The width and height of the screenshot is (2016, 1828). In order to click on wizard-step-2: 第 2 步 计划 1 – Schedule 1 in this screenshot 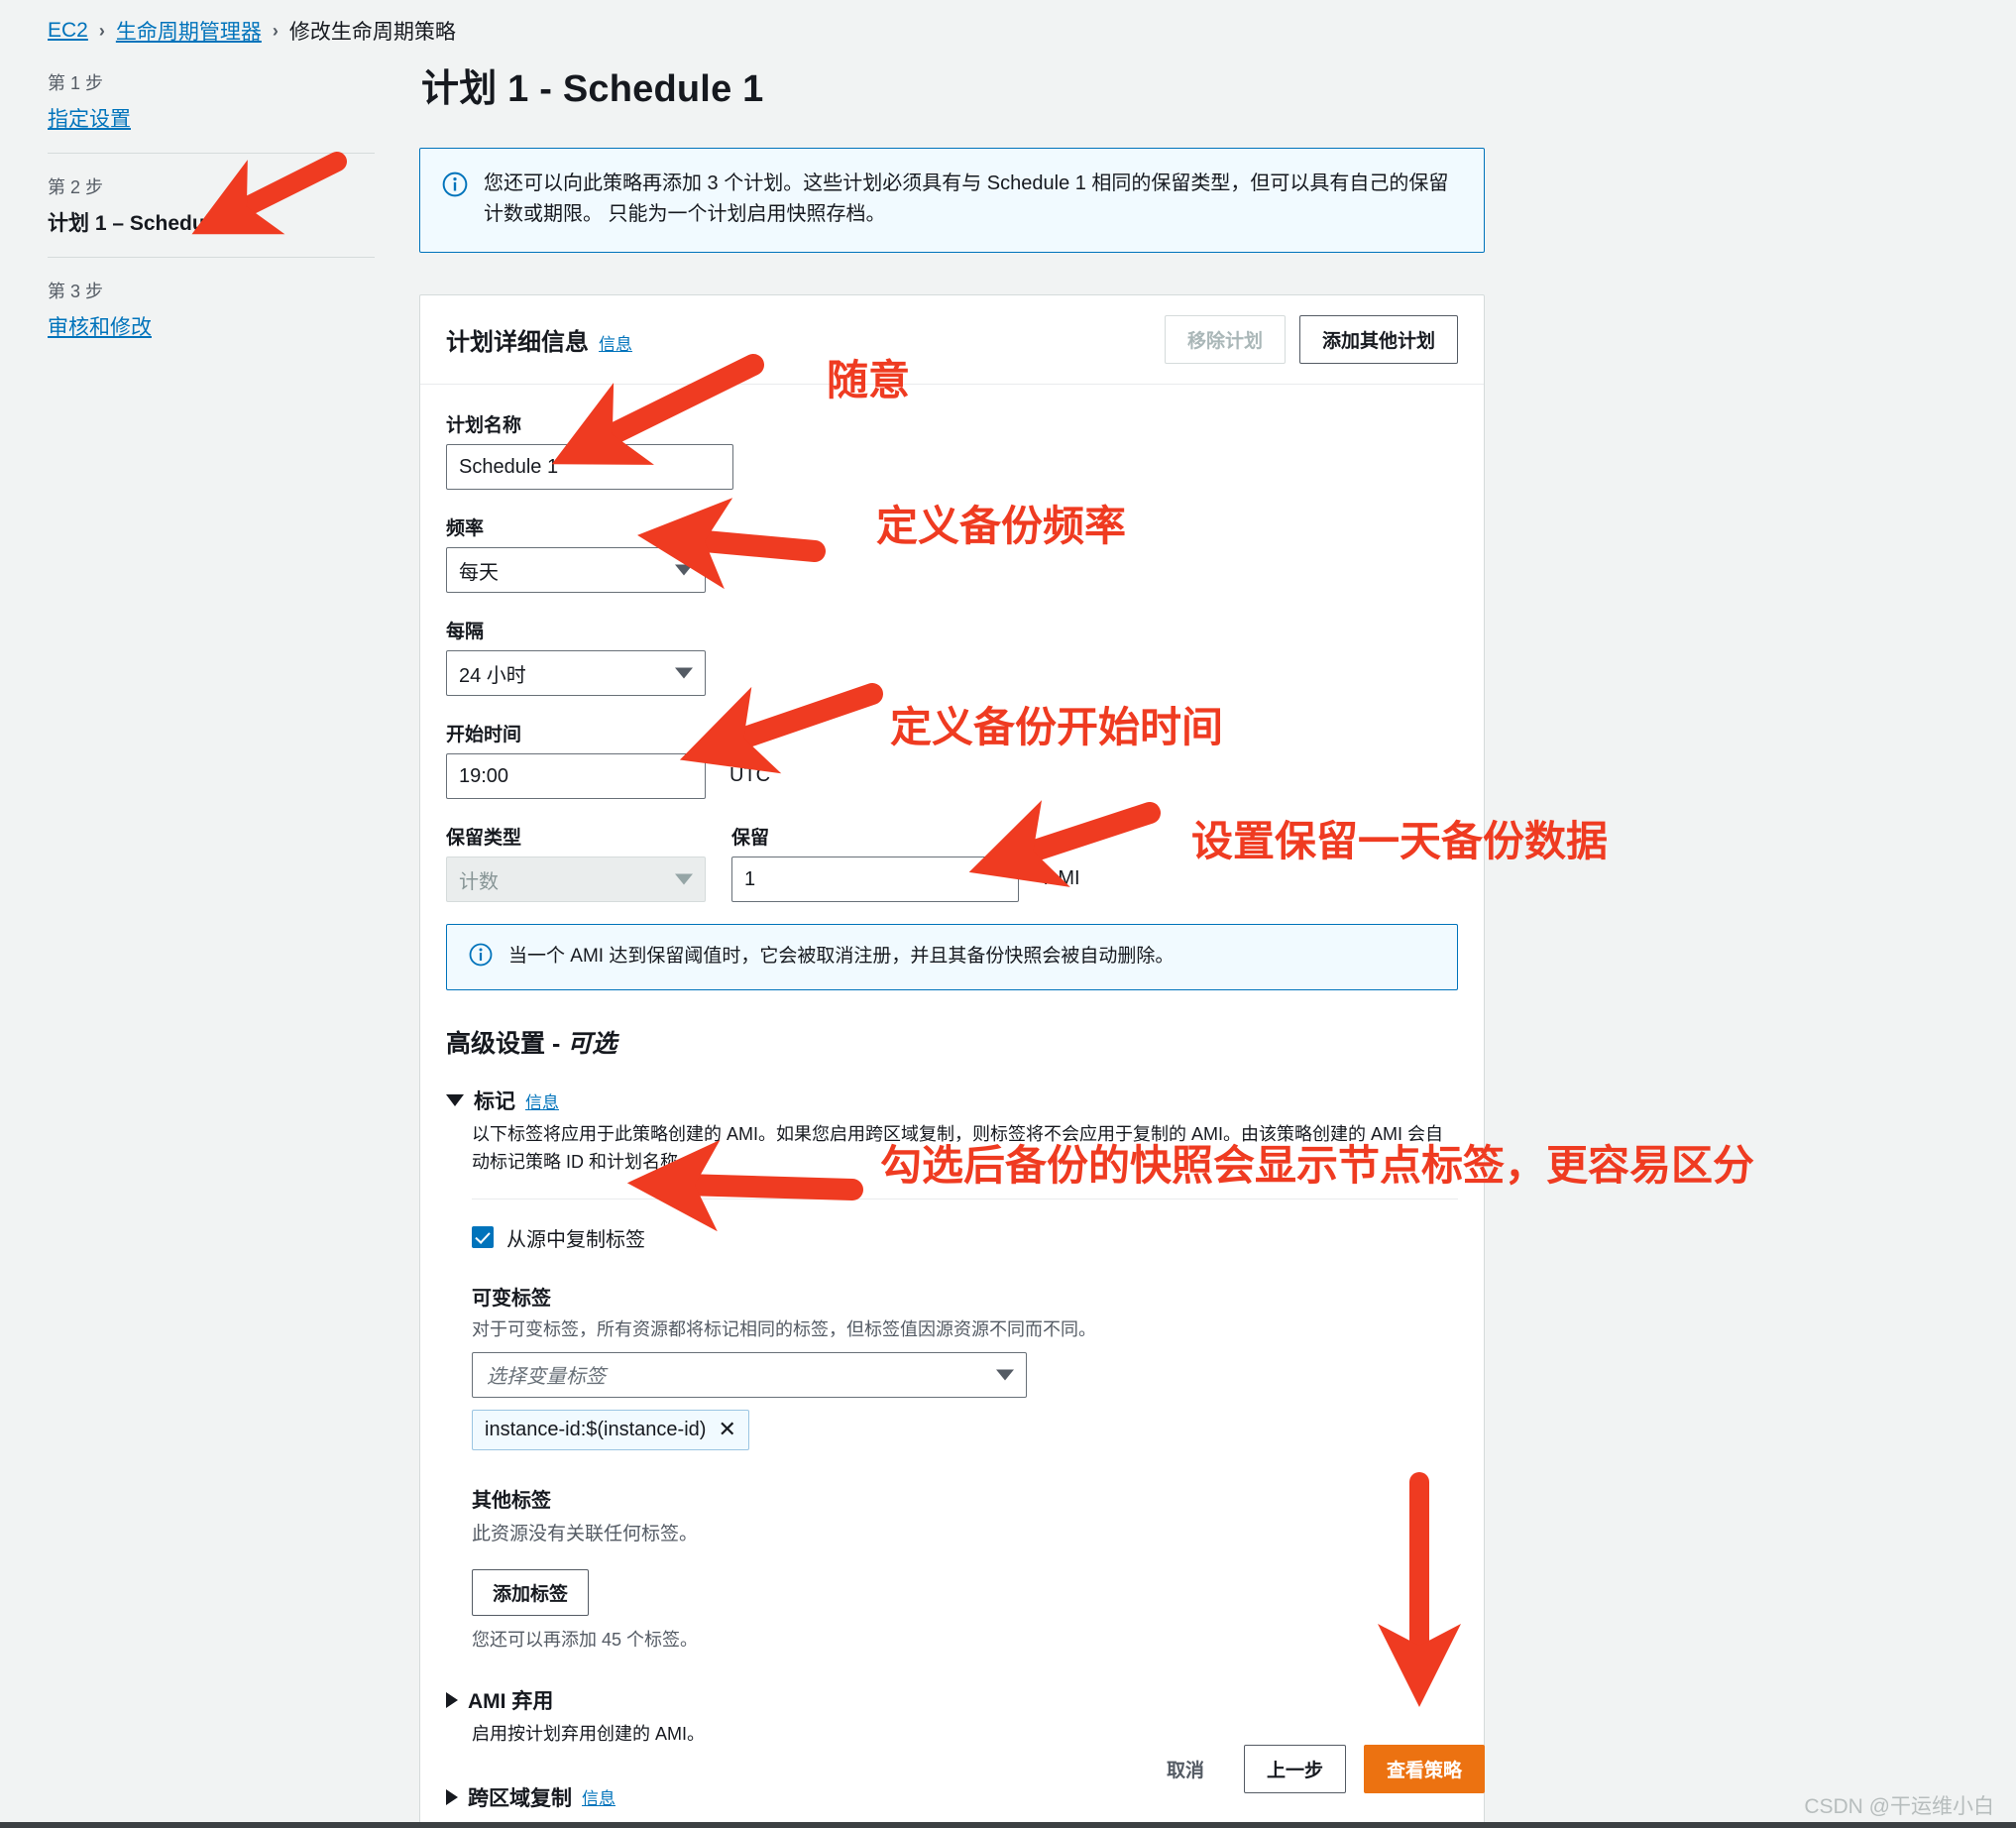, I will do `click(211, 205)`.